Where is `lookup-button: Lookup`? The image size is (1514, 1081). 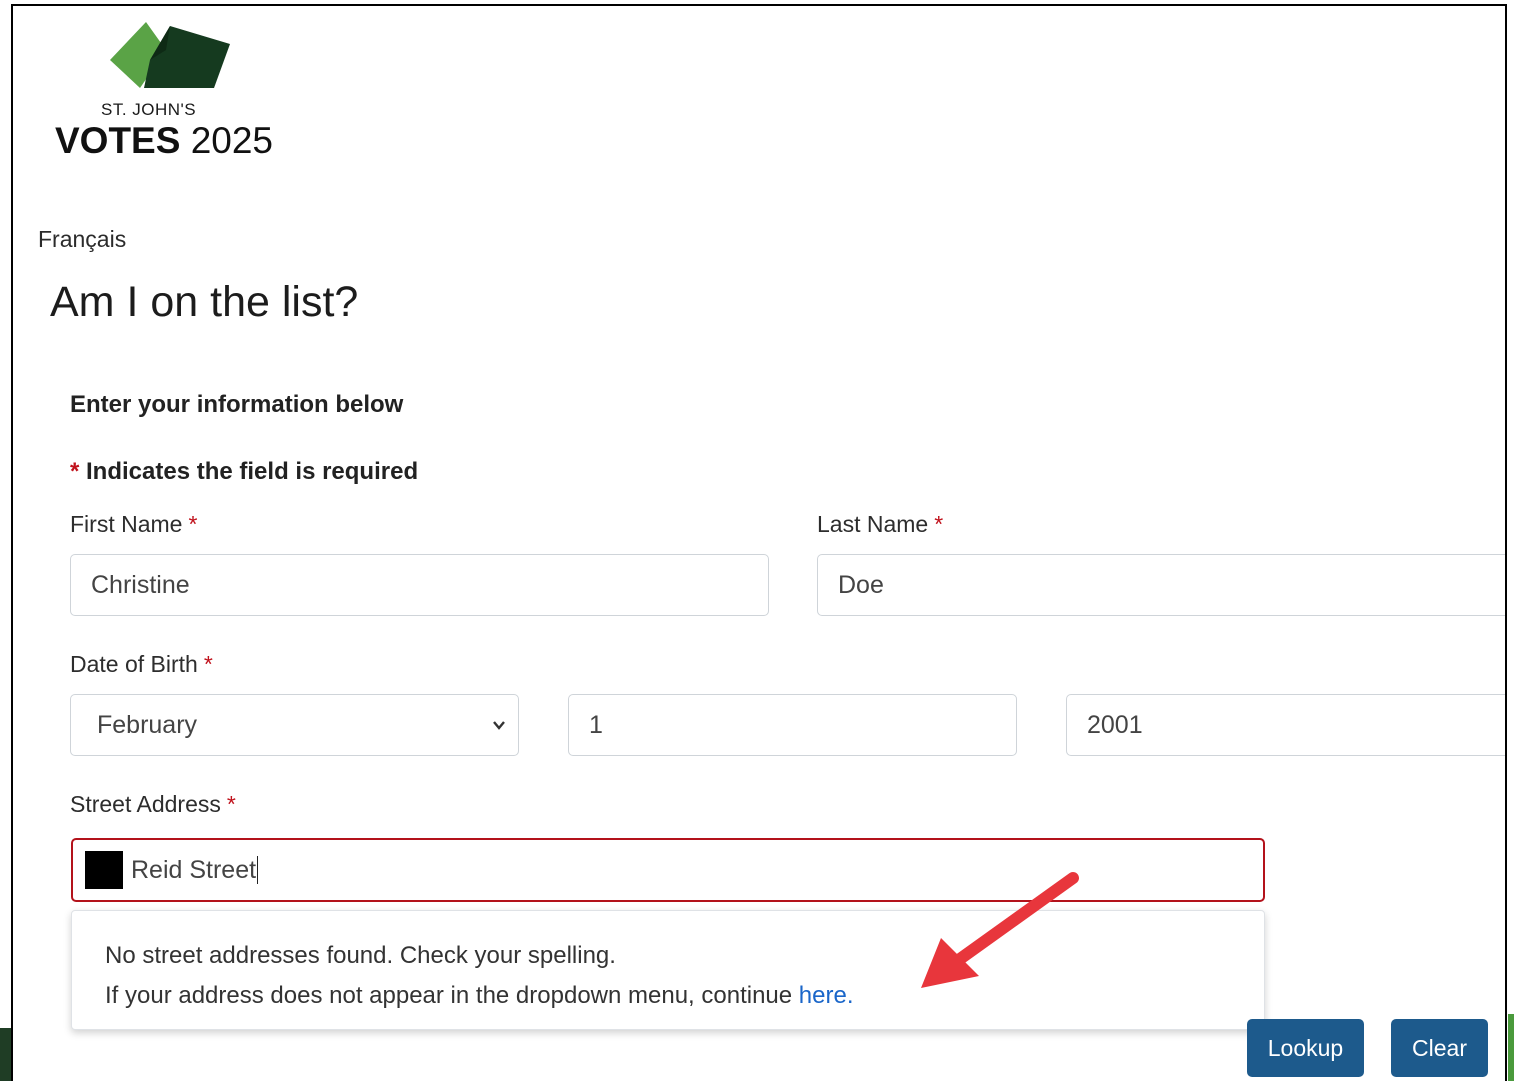
lookup-button: Lookup is located at coordinates (1305, 1048).